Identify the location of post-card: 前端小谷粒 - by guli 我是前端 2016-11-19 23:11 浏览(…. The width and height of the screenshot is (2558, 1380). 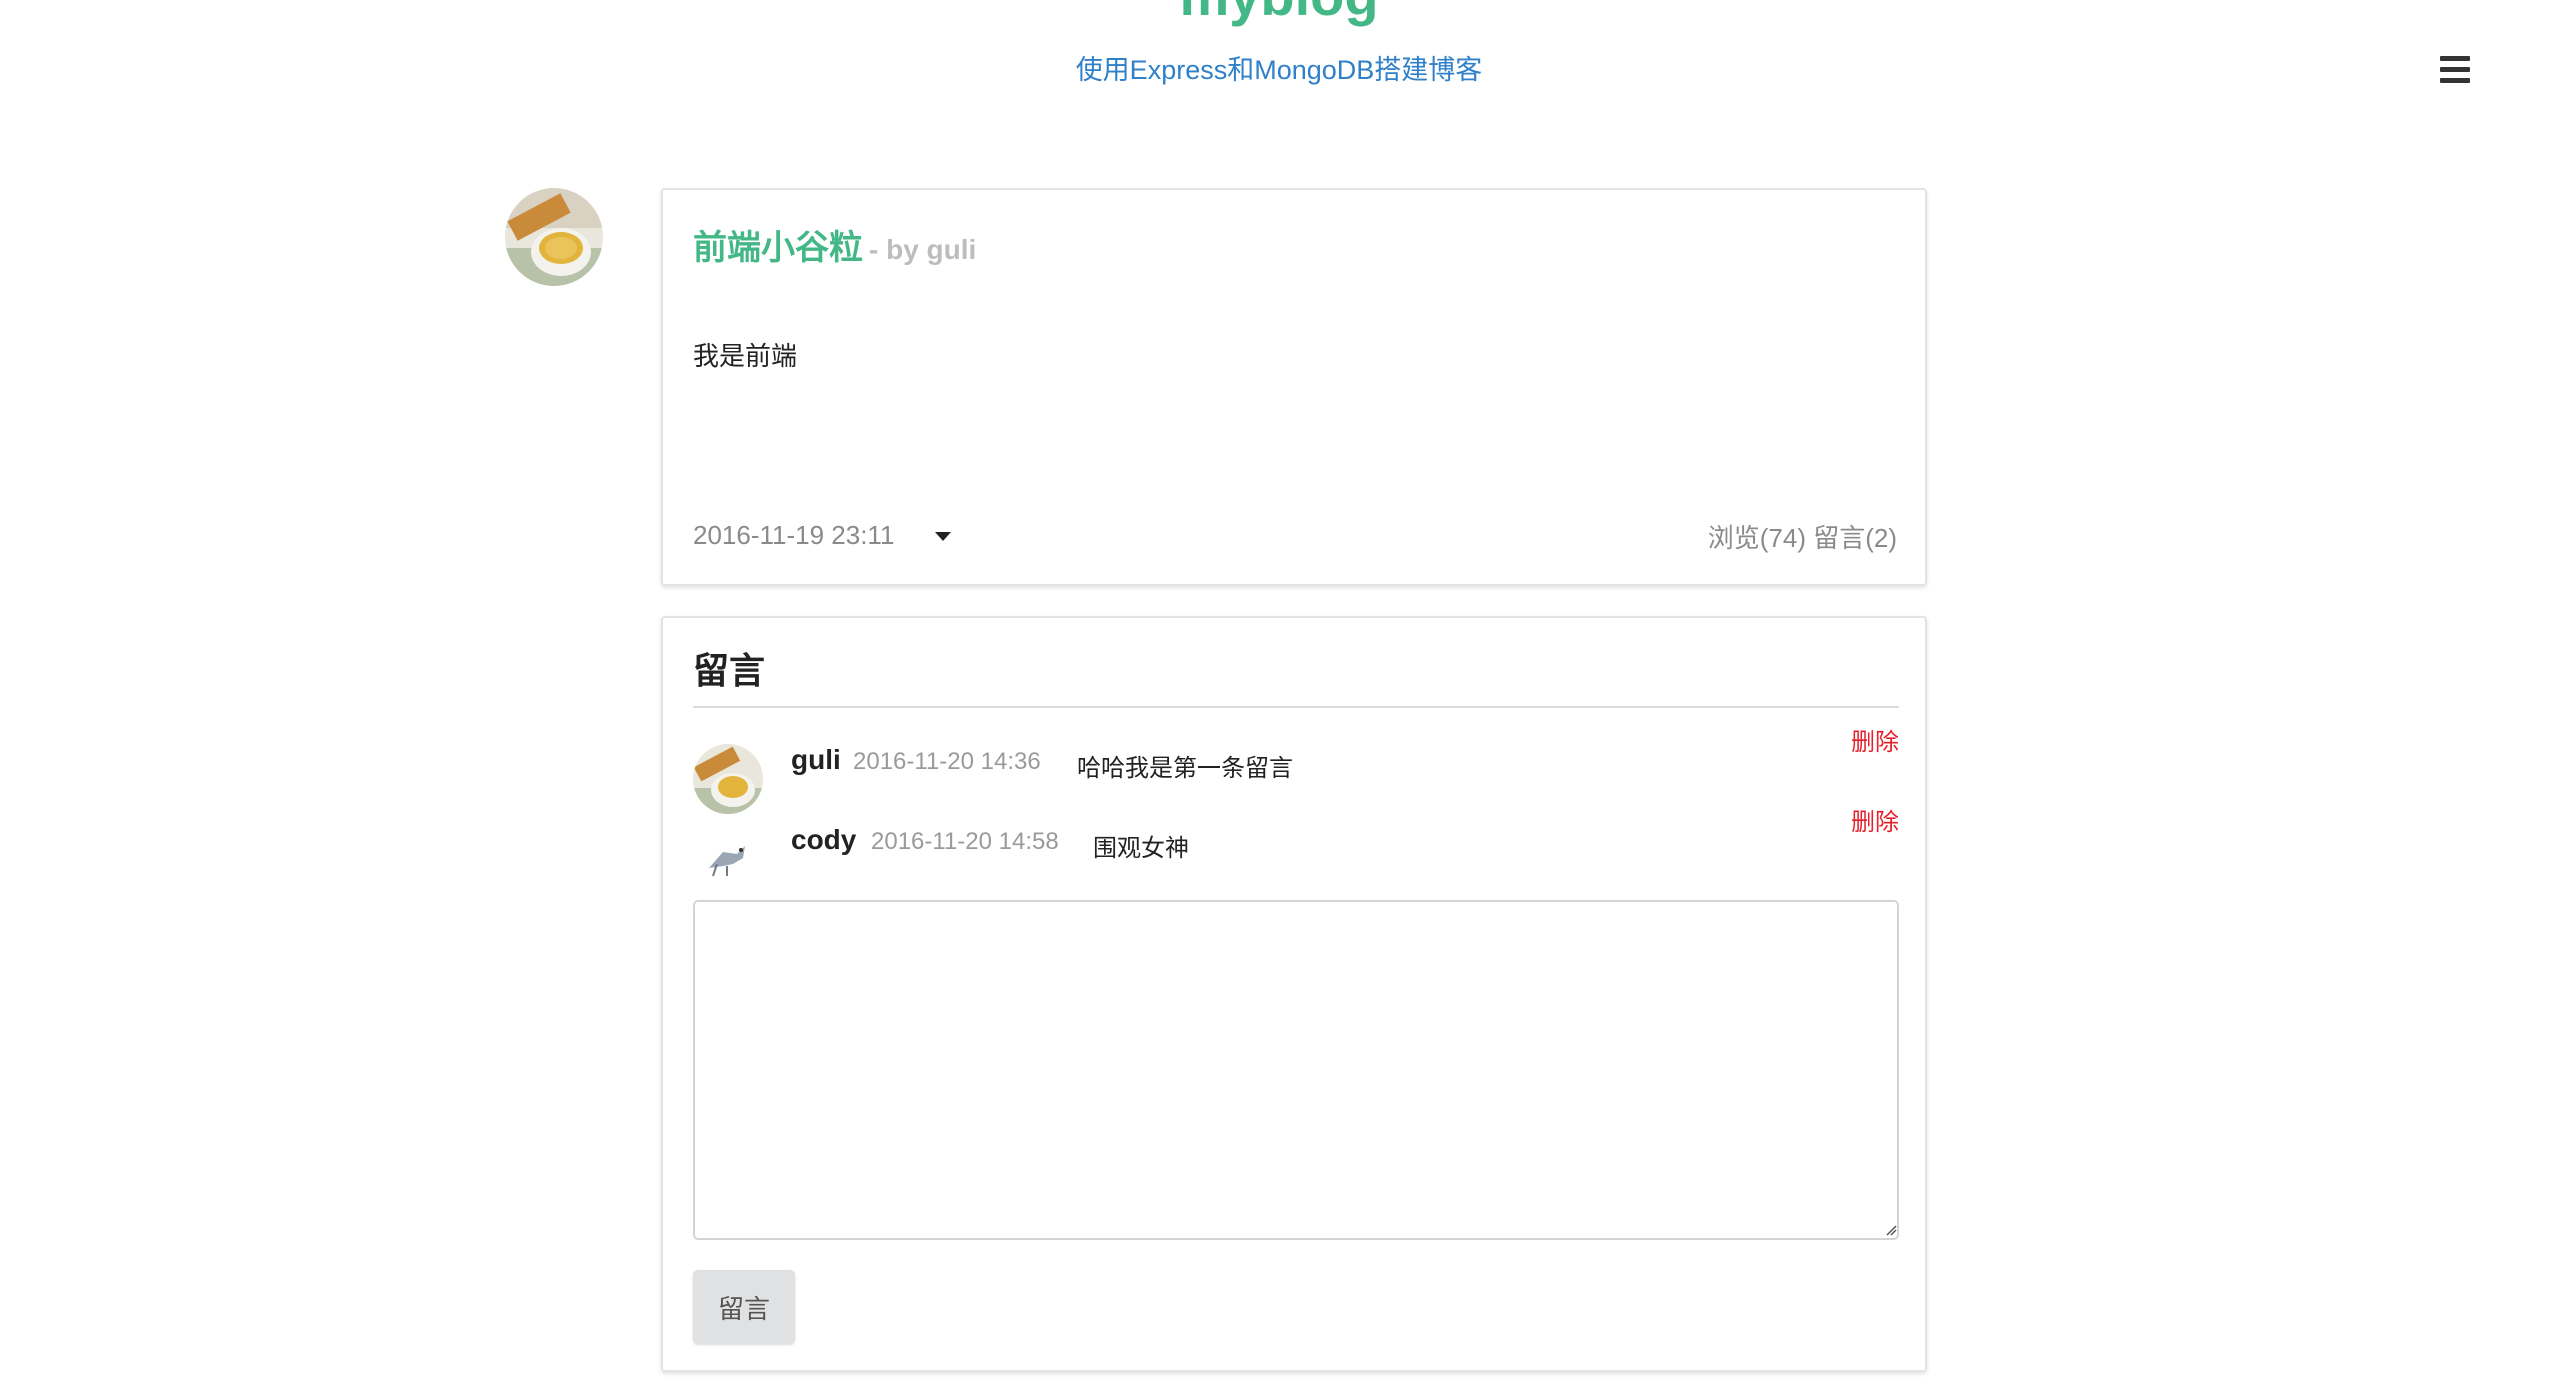
(1294, 387).